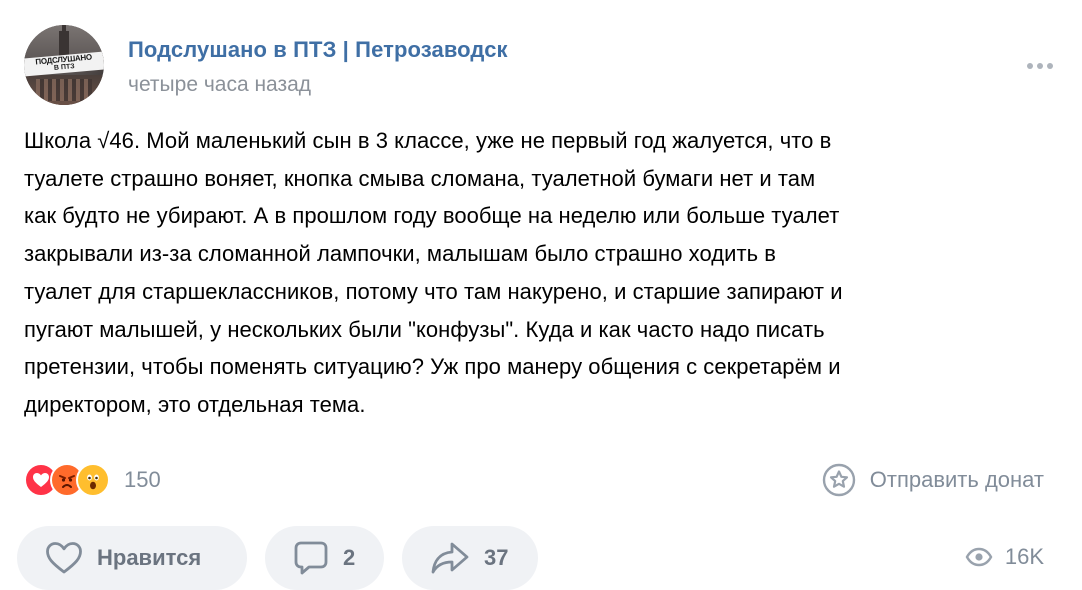 Image resolution: width=1082 pixels, height=590 pixels. I want to click on avatar-building, so click(64, 90).